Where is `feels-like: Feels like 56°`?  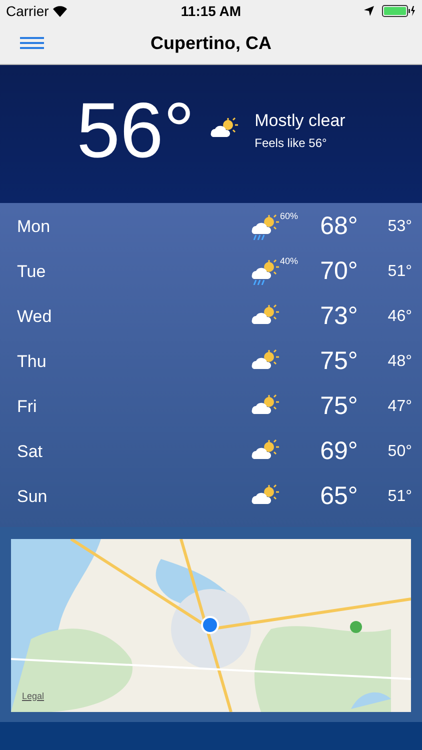 feels-like: Feels like 56° is located at coordinates (291, 143).